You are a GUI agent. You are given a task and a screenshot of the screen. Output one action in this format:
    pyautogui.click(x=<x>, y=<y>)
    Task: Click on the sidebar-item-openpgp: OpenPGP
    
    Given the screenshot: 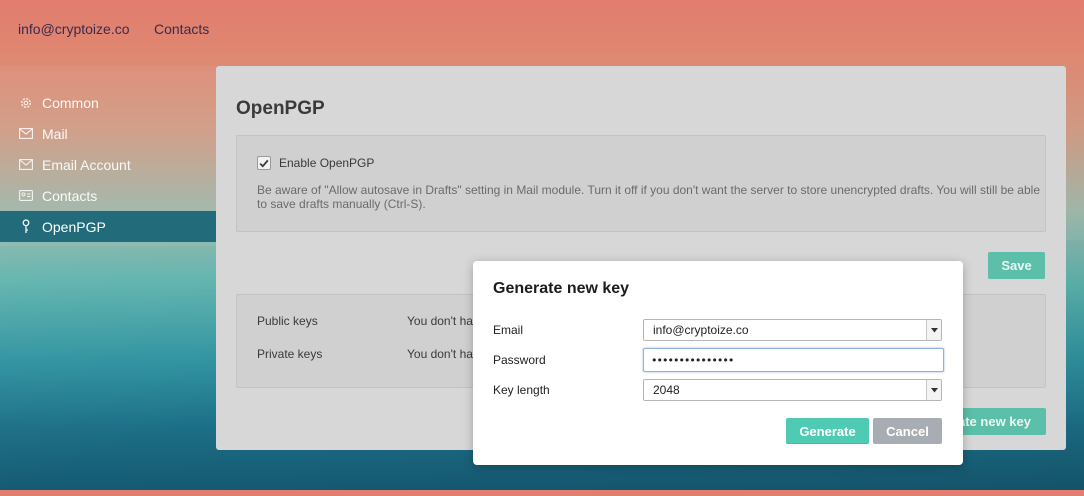 What is the action you would take?
    pyautogui.click(x=108, y=226)
    